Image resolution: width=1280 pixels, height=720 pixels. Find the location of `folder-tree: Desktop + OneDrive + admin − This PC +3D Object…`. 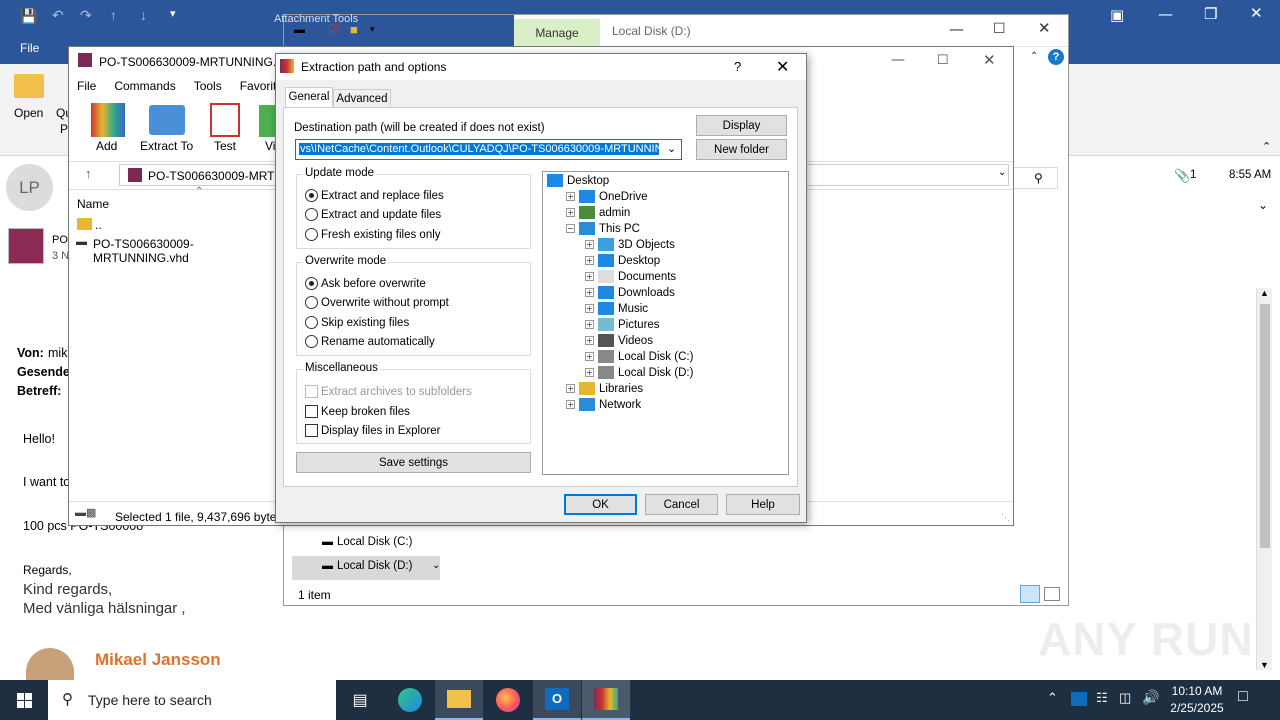

folder-tree: Desktop + OneDrive + admin − This PC +3D Object… is located at coordinates (665, 323).